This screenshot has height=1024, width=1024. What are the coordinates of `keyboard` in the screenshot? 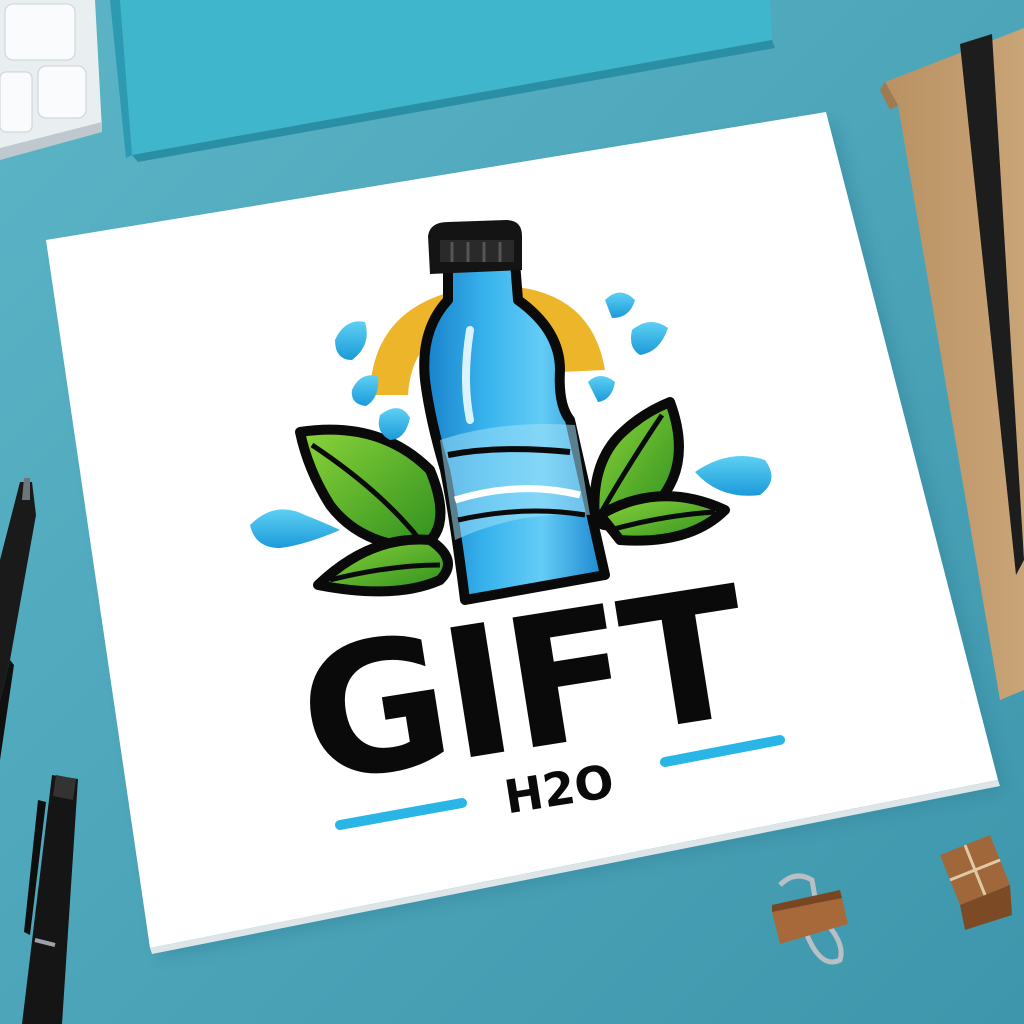 It's located at (51, 80).